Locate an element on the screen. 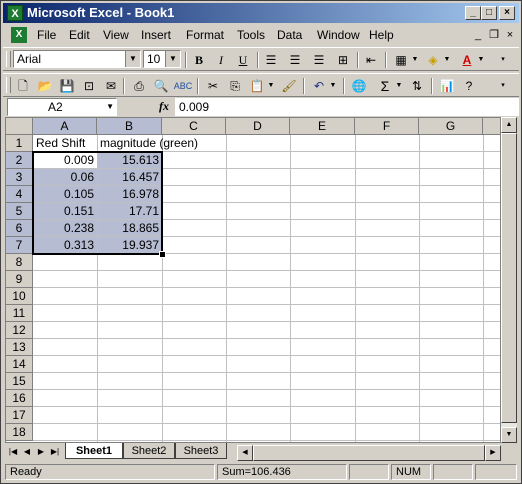  menu-tools: Tools is located at coordinates (251, 35).